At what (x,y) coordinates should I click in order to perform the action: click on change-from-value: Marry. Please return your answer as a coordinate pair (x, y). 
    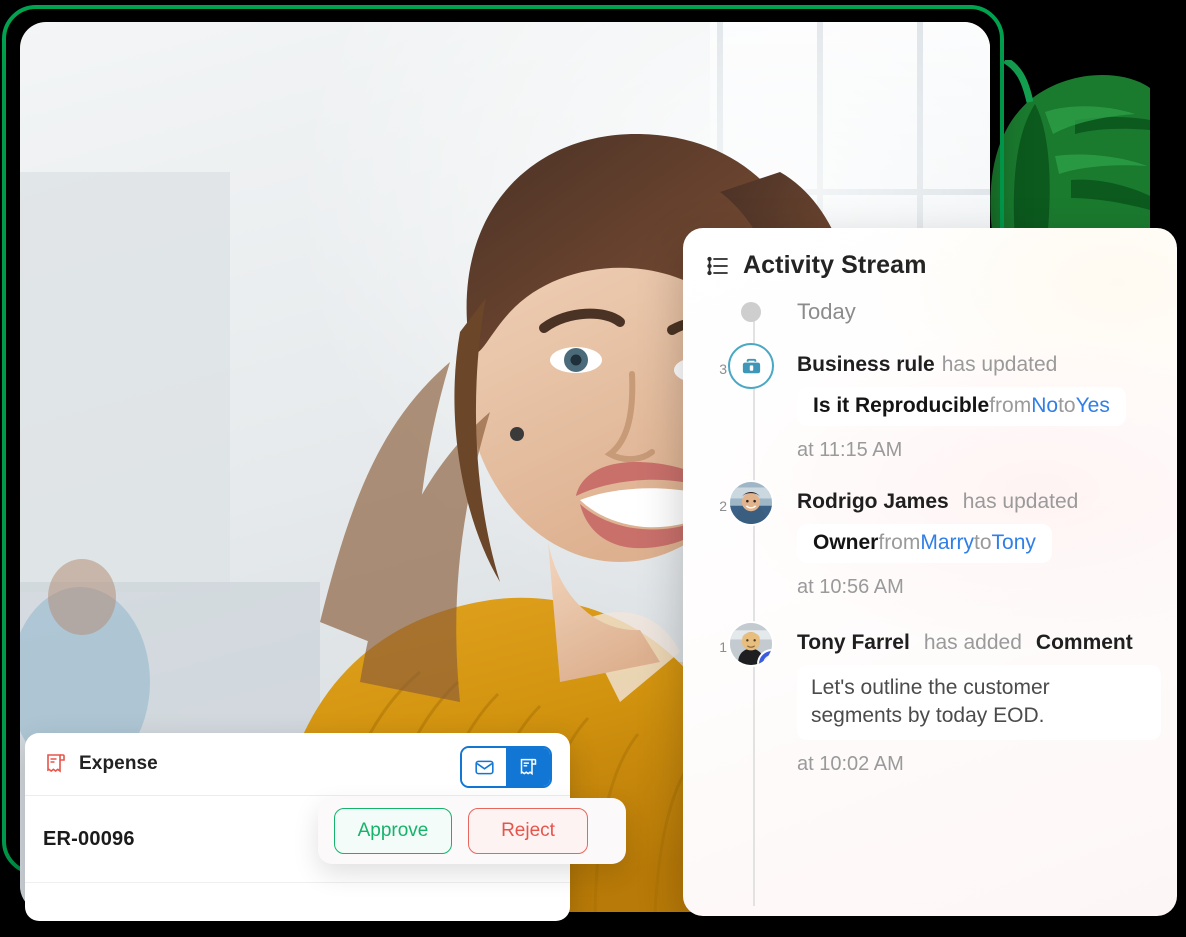
    Looking at the image, I should click on (947, 542).